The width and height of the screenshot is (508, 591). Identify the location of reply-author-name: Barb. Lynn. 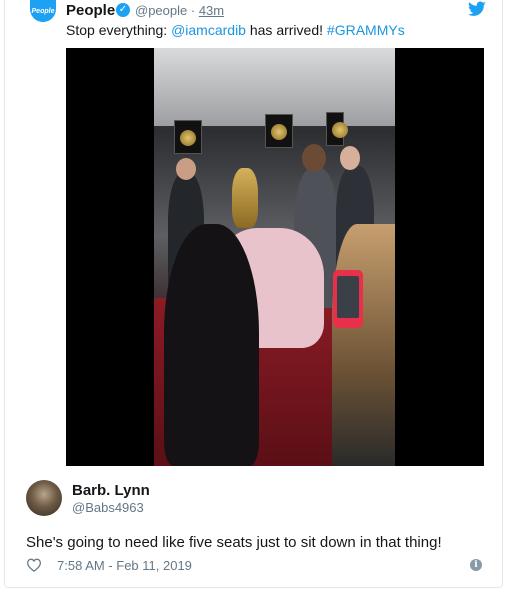
(111, 490).